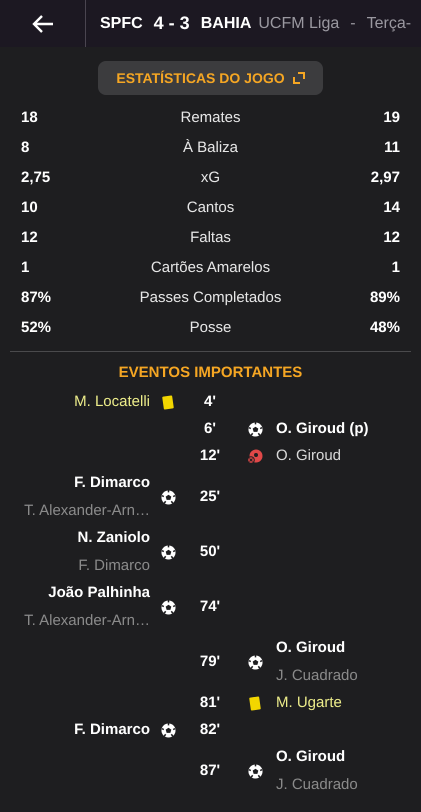 The width and height of the screenshot is (421, 812). What do you see at coordinates (395, 268) in the screenshot?
I see `away-stat: 1` at bounding box center [395, 268].